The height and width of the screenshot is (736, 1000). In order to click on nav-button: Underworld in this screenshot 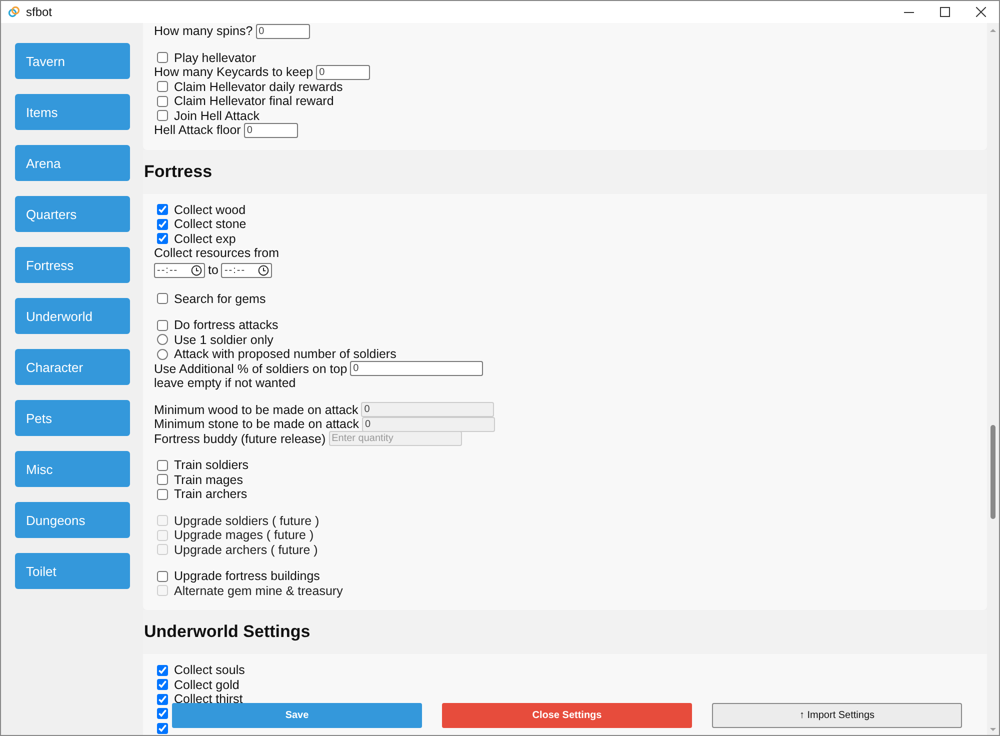, I will do `click(72, 316)`.